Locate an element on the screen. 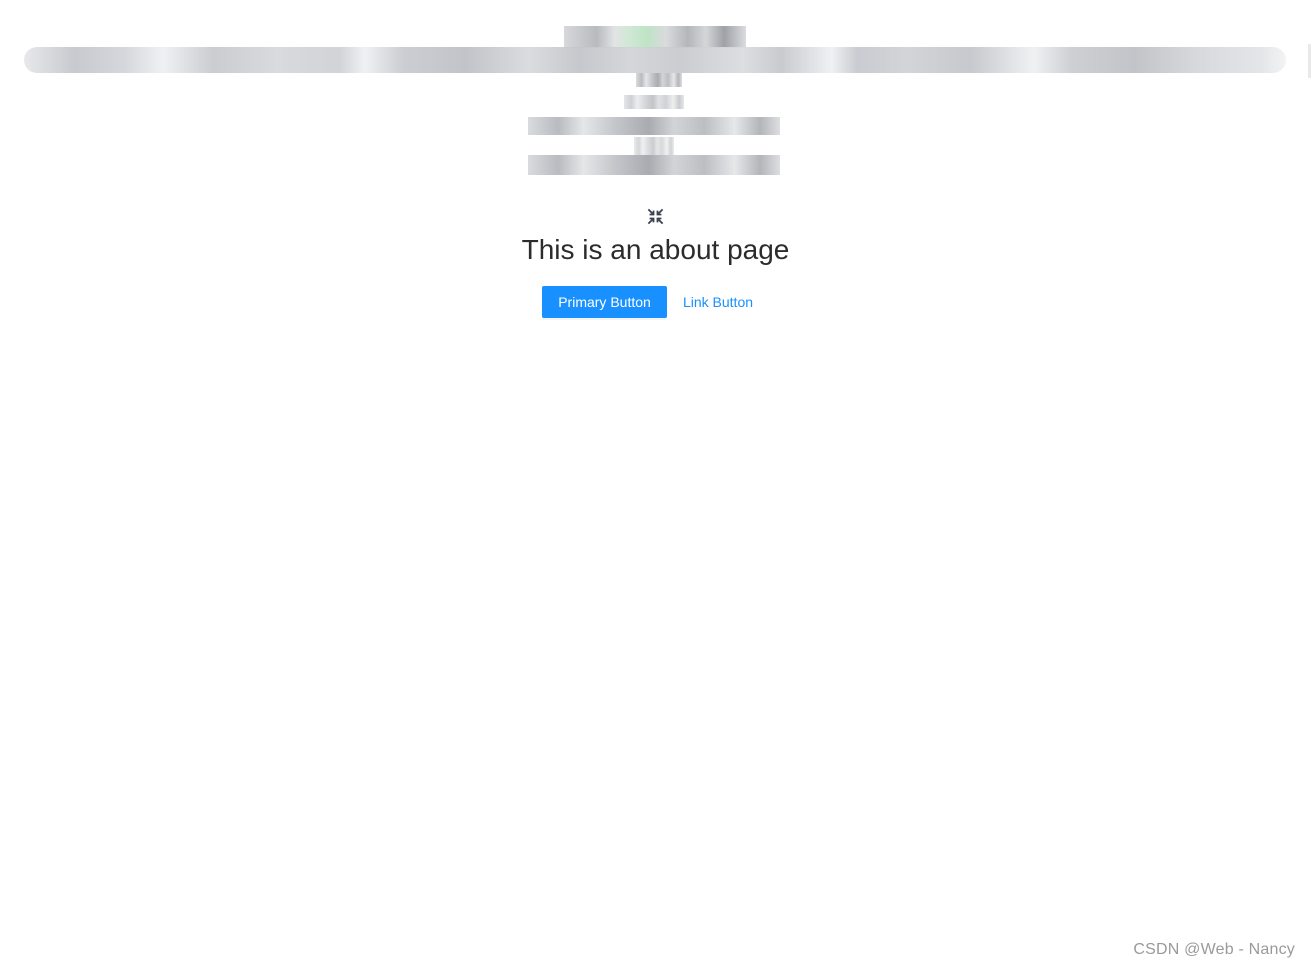  fullscreen-exit-icon is located at coordinates (655, 216).